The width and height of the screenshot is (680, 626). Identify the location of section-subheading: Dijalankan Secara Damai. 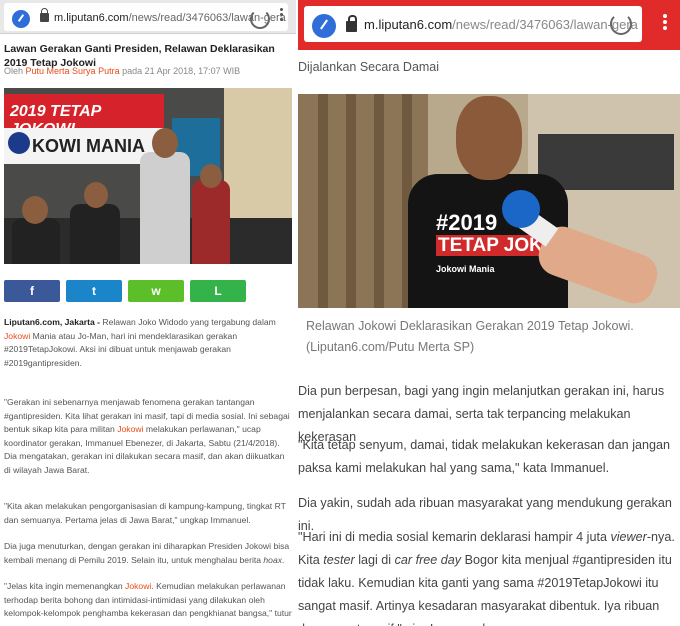
(369, 67).